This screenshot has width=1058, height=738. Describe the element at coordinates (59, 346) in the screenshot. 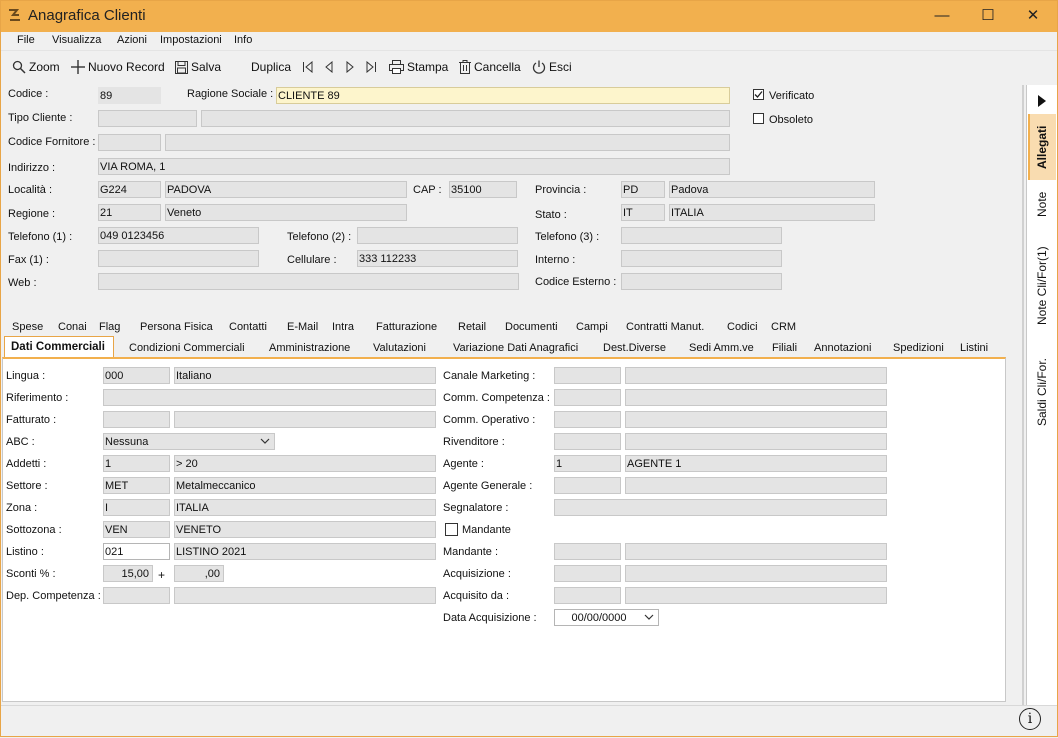

I see `tab-dati-commerciali: Dati Commerciali` at that location.